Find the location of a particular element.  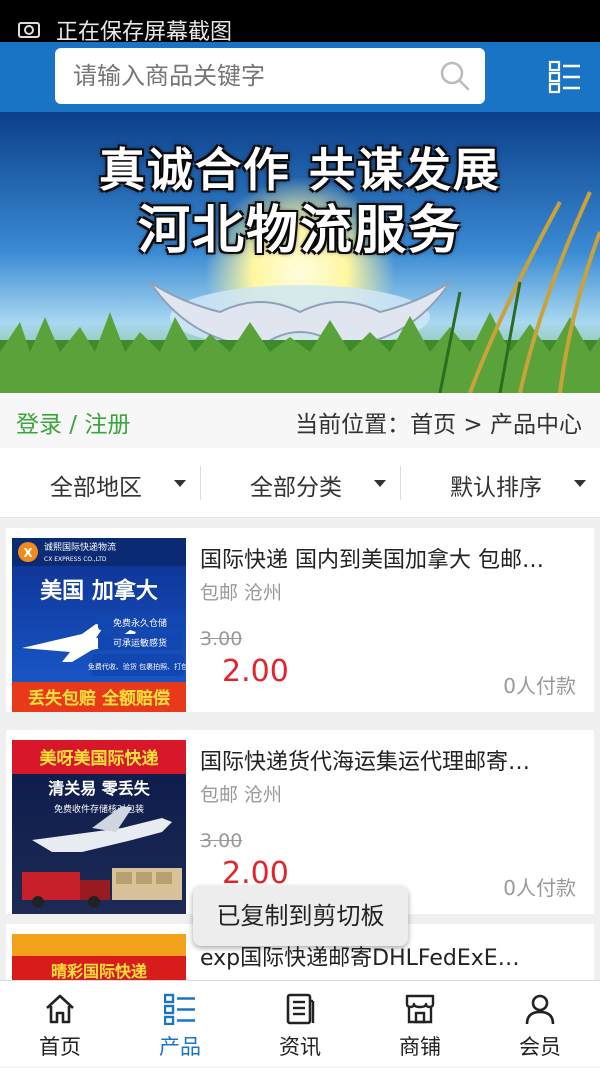

sale-price: 2.00 is located at coordinates (255, 671).